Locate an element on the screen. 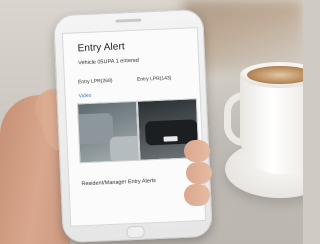 The height and width of the screenshot is (244, 320). video-link: Video is located at coordinates (85, 96).